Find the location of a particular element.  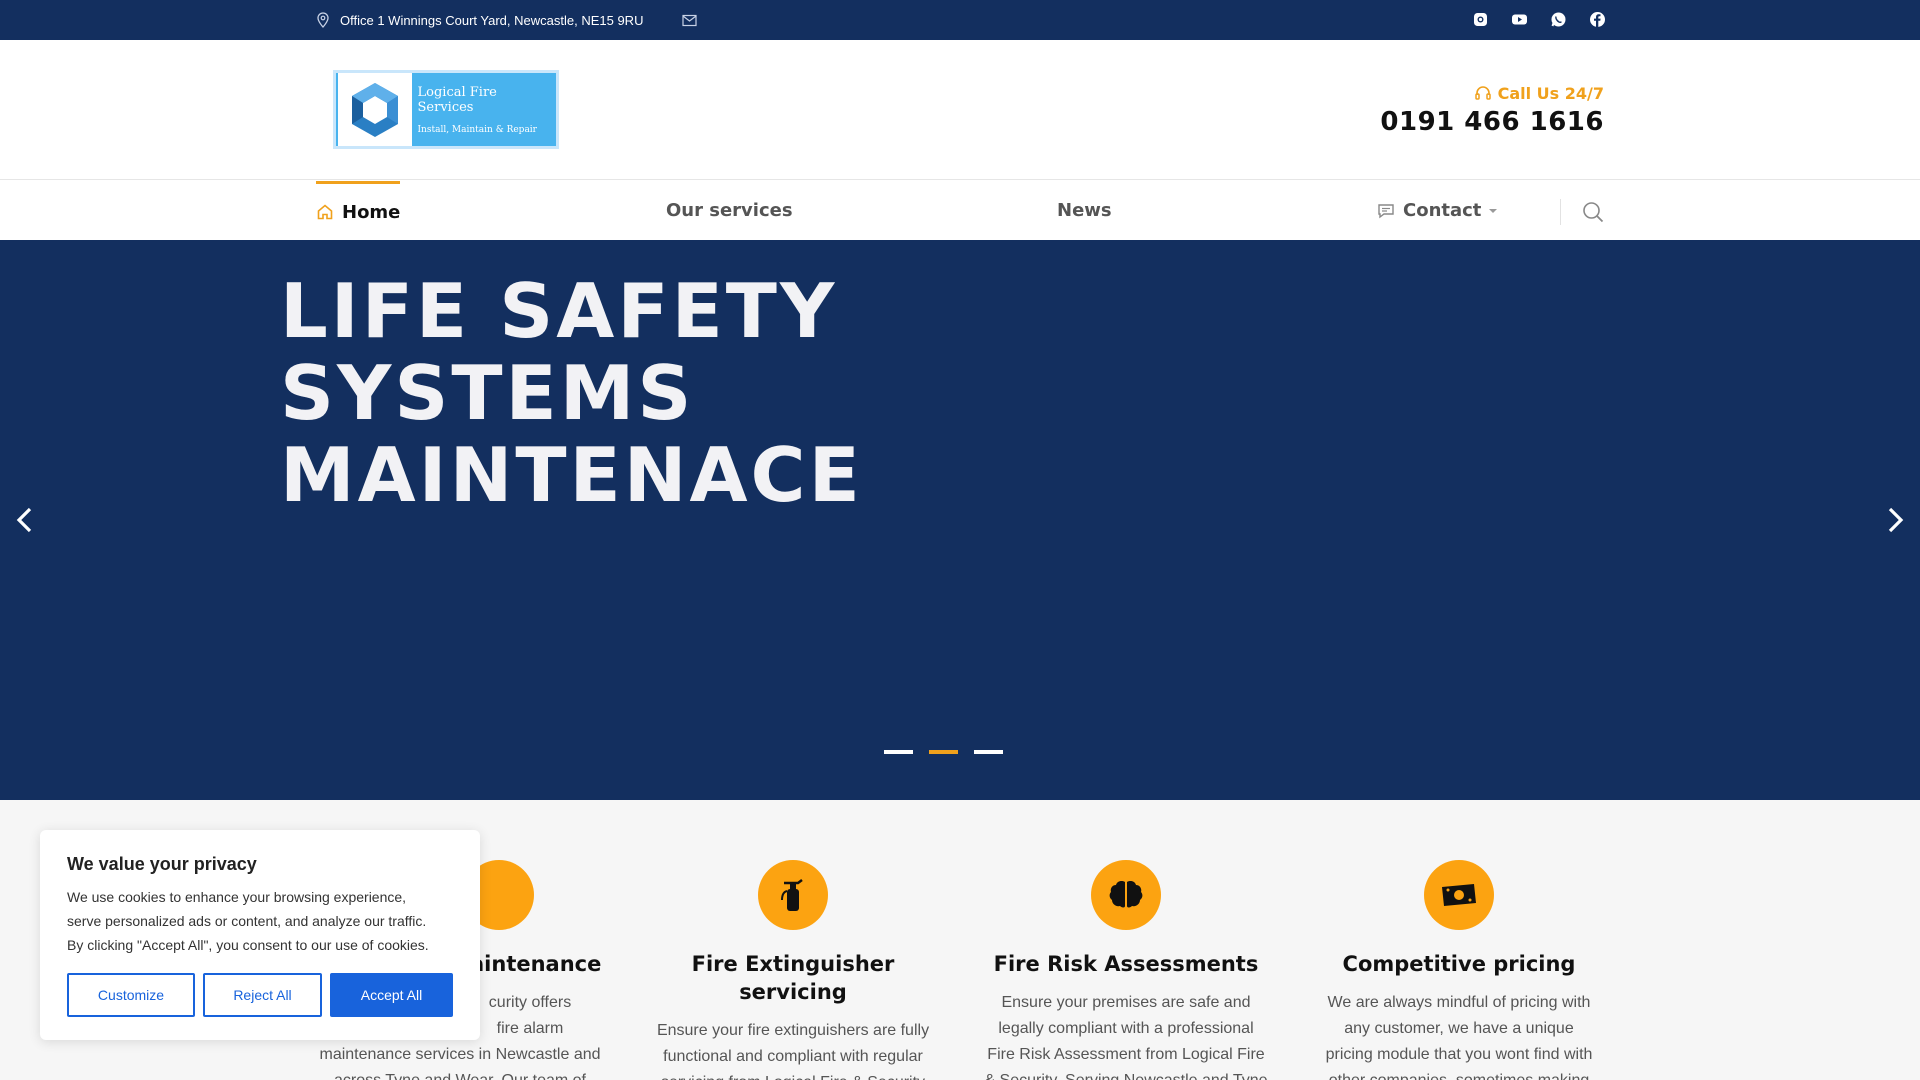

accept-all-button: Accept All is located at coordinates (391, 995).